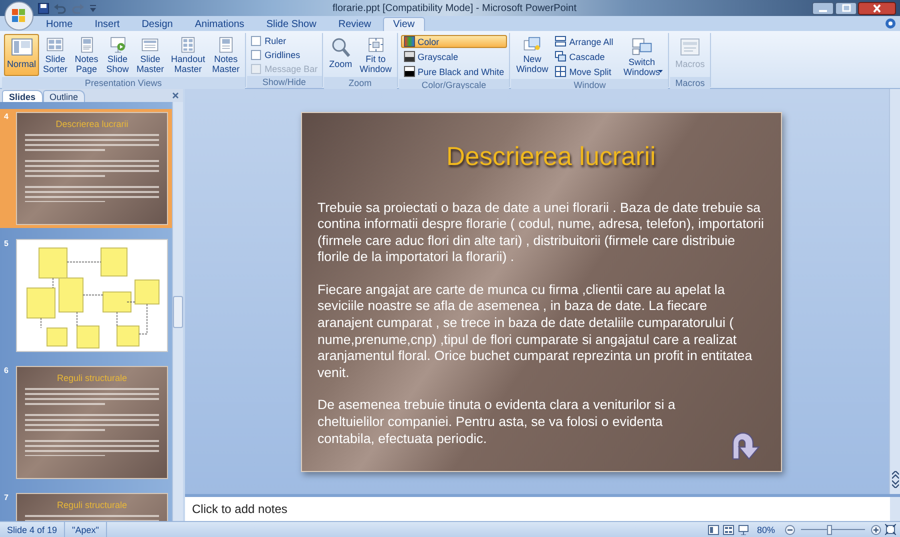 Image resolution: width=900 pixels, height=537 pixels. Describe the element at coordinates (22, 47) in the screenshot. I see `slide-layout-icon` at that location.